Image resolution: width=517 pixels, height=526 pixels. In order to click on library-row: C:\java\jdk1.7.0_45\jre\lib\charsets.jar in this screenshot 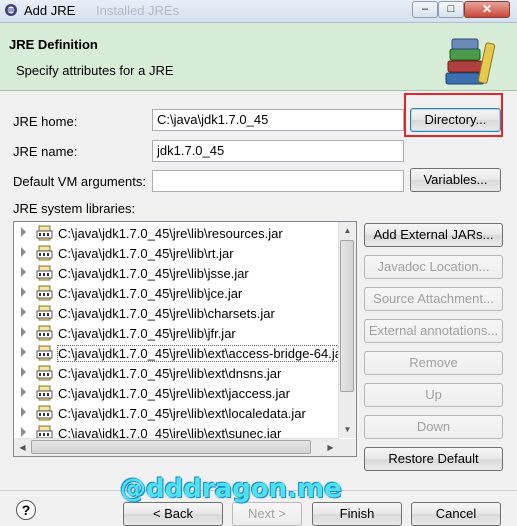, I will do `click(184, 313)`.